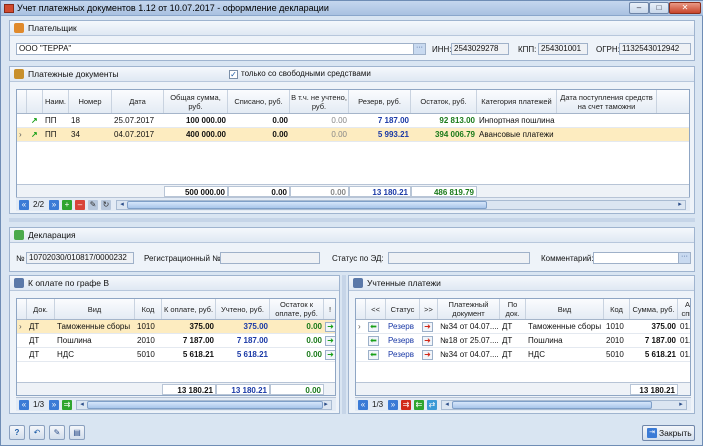  Describe the element at coordinates (41, 309) in the screenshot. I see `col-doc: Док.` at that location.